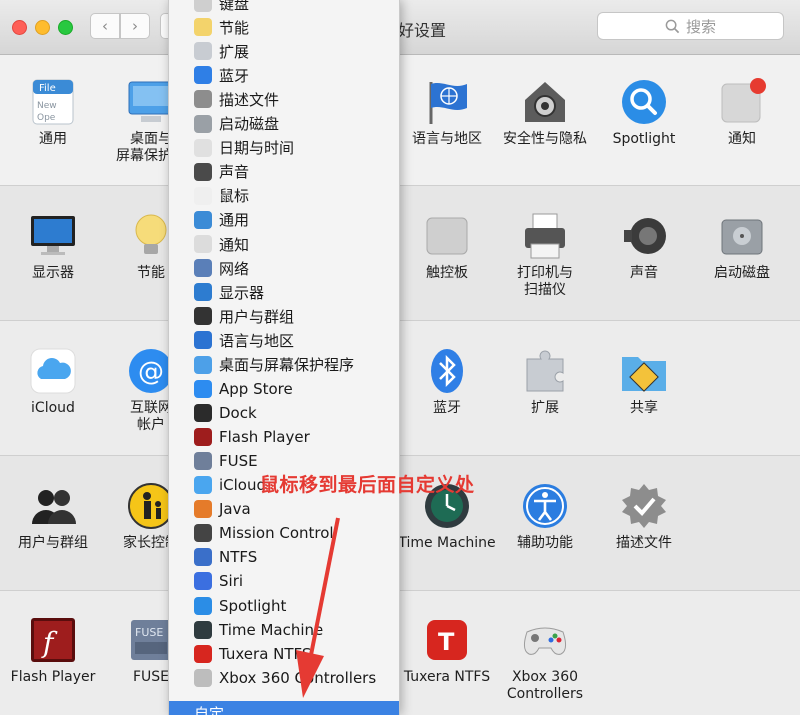 The height and width of the screenshot is (715, 800). Describe the element at coordinates (318, 607) in the screenshot. I see `annotation-arrow` at that location.